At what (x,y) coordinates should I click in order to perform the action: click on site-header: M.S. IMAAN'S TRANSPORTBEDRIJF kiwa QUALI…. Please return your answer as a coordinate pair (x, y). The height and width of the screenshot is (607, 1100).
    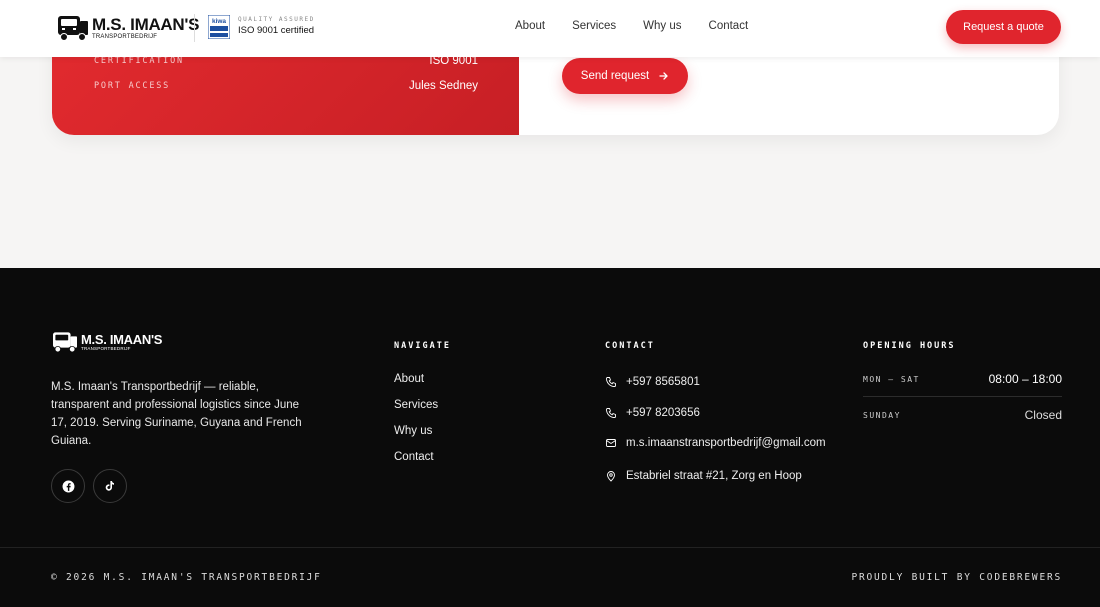
    Looking at the image, I should click on (550, 28).